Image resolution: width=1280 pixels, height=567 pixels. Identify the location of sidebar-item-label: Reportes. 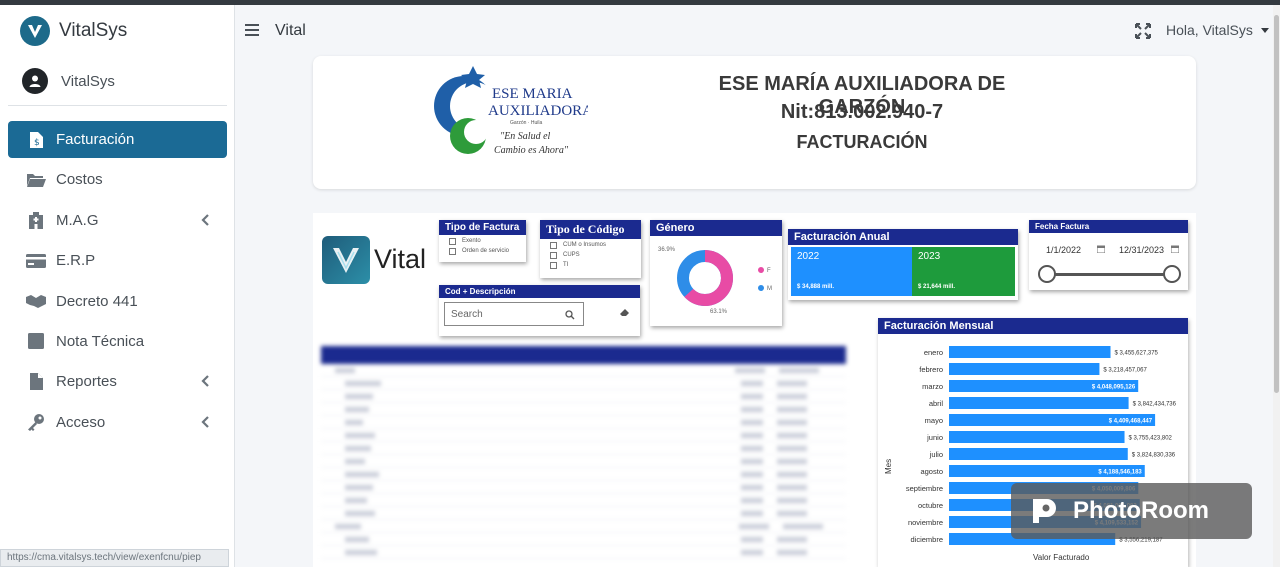
(86, 382).